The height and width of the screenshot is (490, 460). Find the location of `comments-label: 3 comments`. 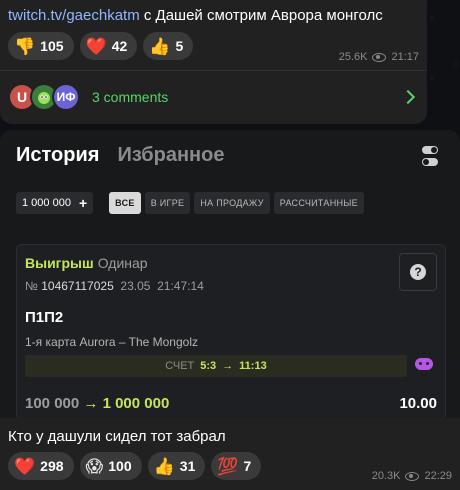

comments-label: 3 comments is located at coordinates (130, 97).